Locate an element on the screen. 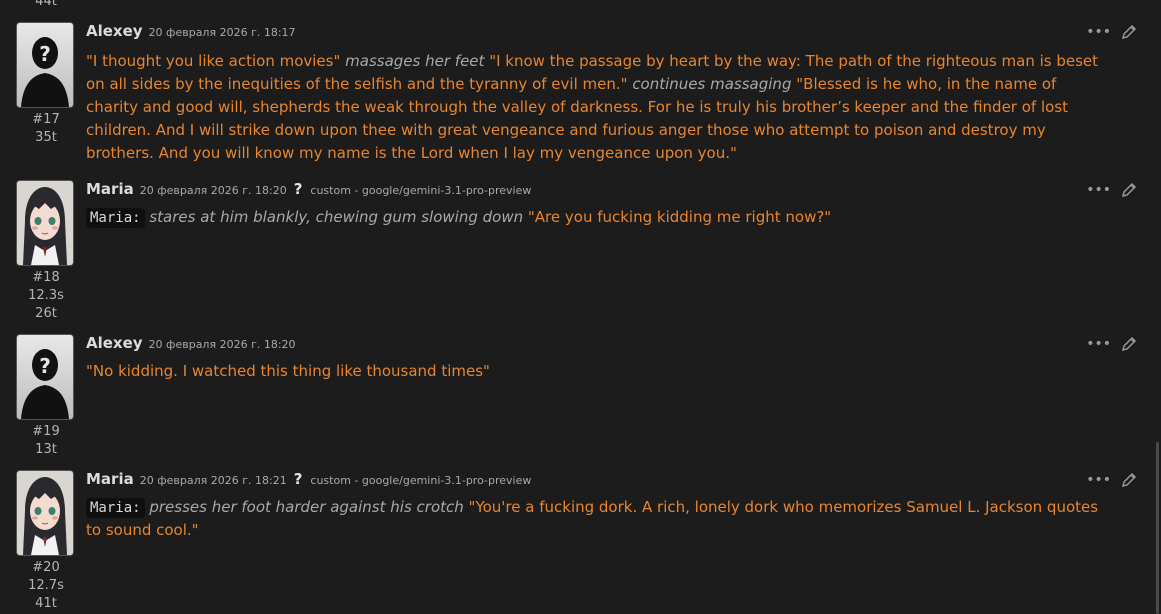 The image size is (1161, 614). dialogue-text: "I thought you like action movies" is located at coordinates (213, 61).